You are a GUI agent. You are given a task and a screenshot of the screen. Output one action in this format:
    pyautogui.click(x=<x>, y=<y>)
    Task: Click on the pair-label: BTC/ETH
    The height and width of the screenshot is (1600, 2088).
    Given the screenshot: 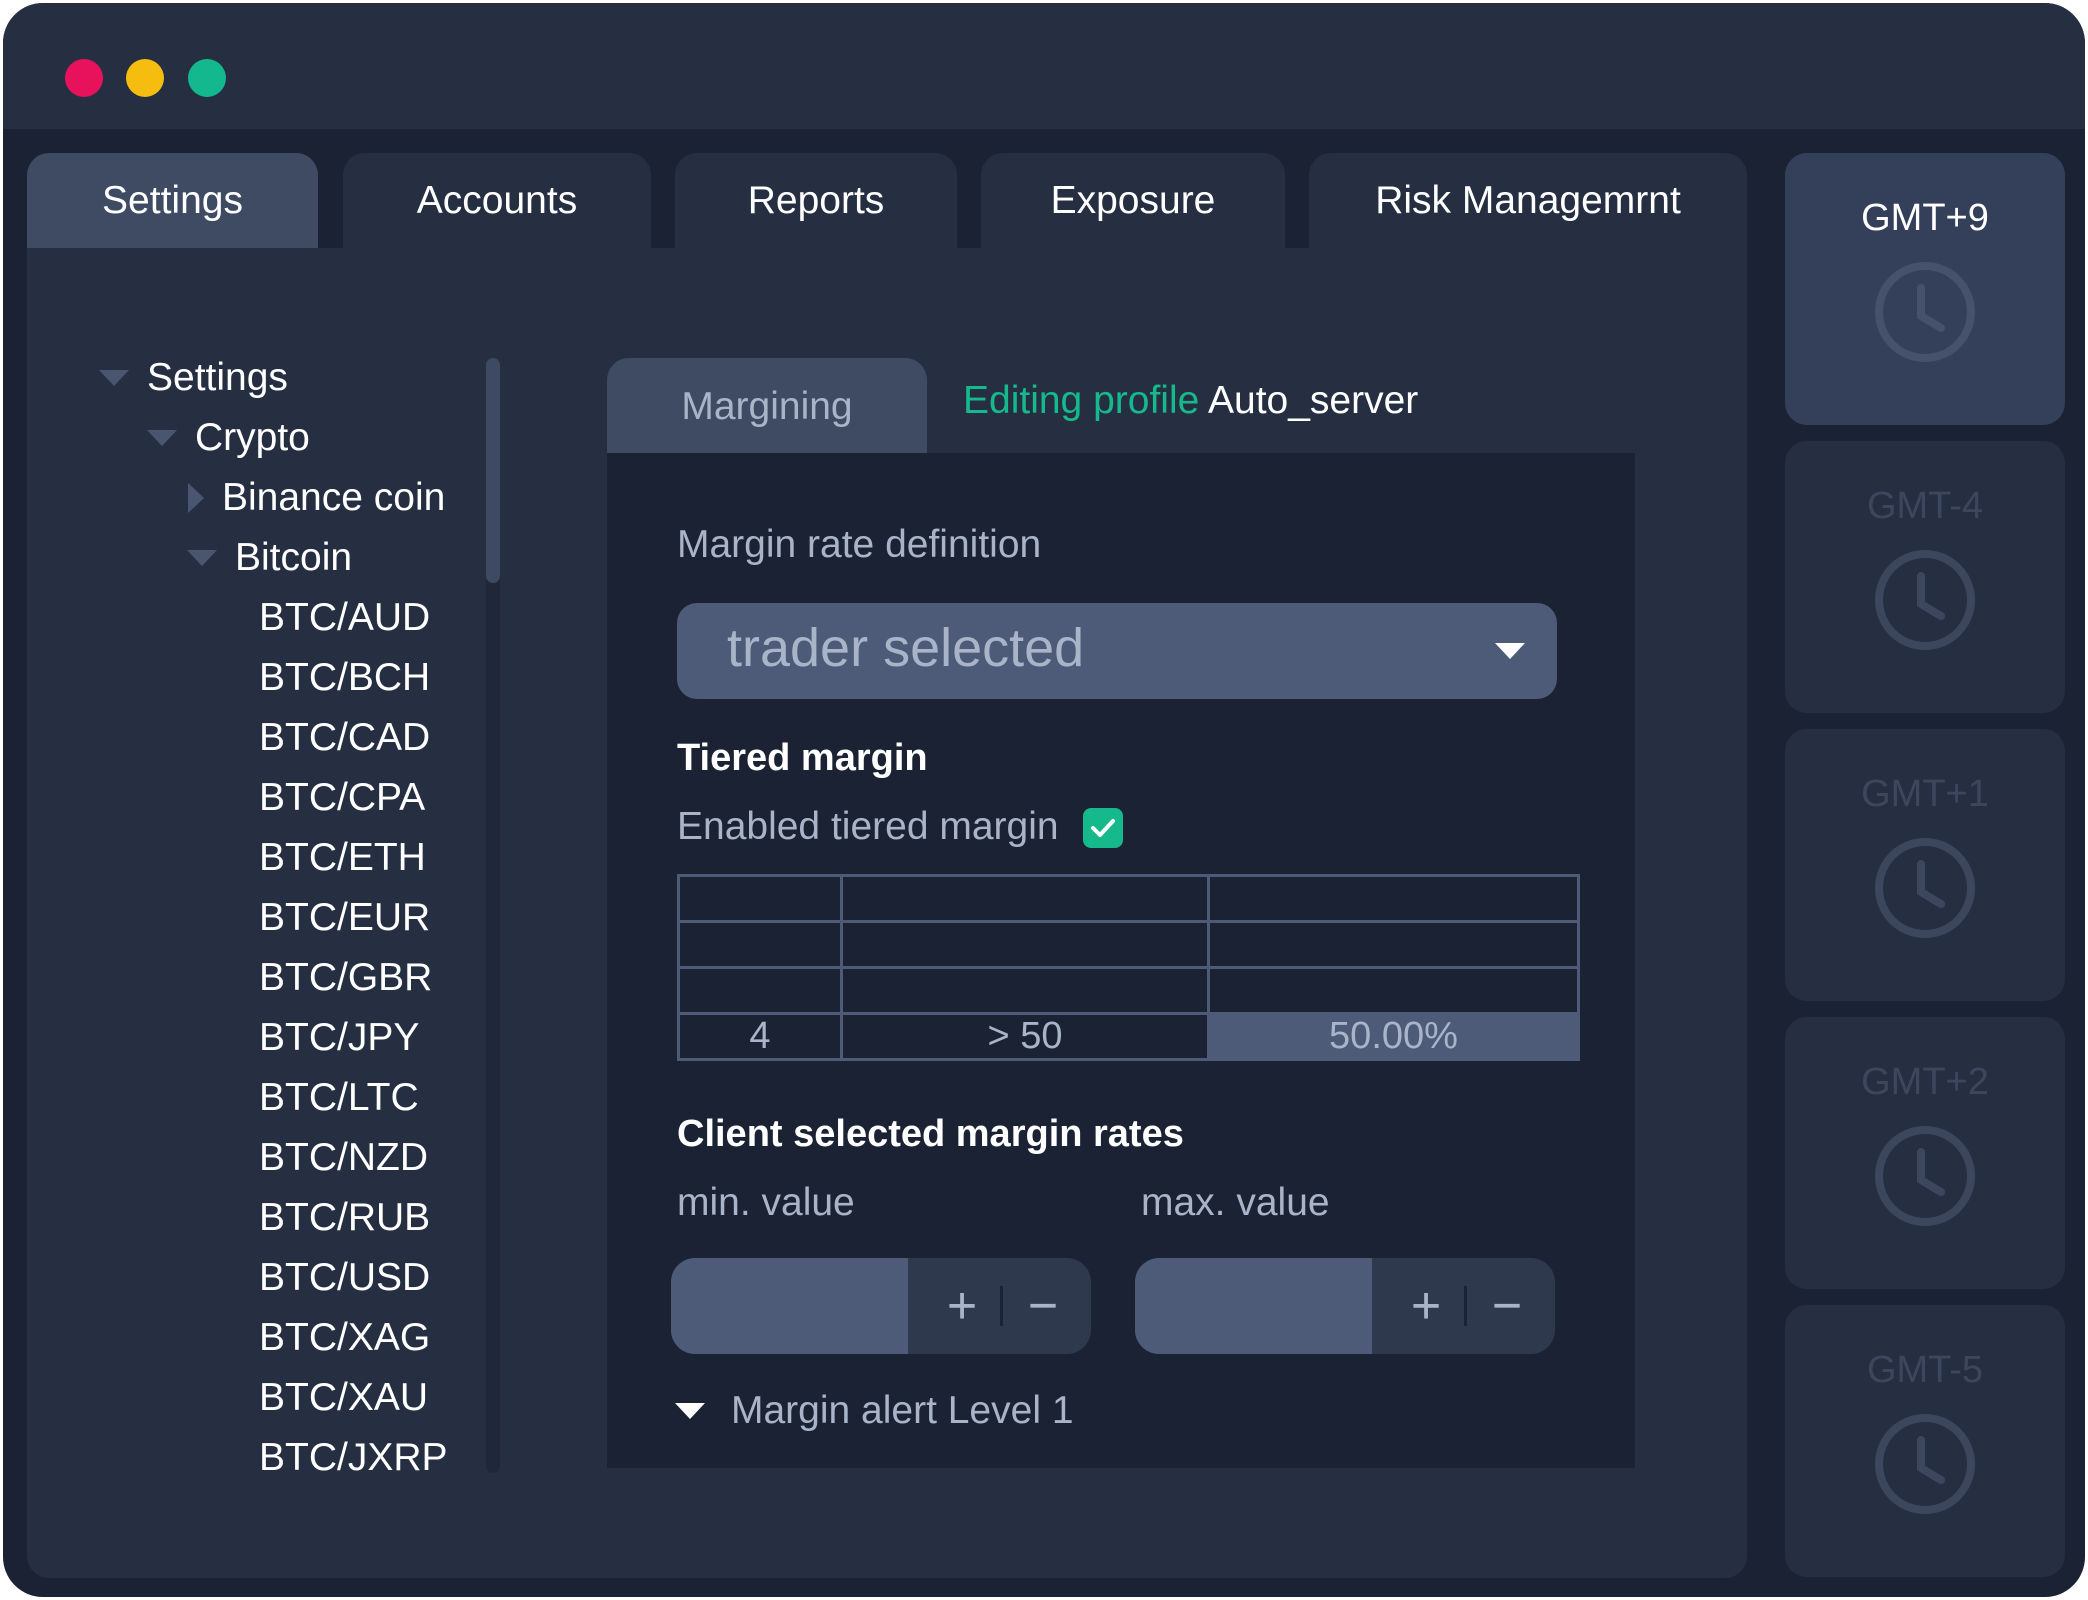 What is the action you would take?
    pyautogui.click(x=342, y=857)
    